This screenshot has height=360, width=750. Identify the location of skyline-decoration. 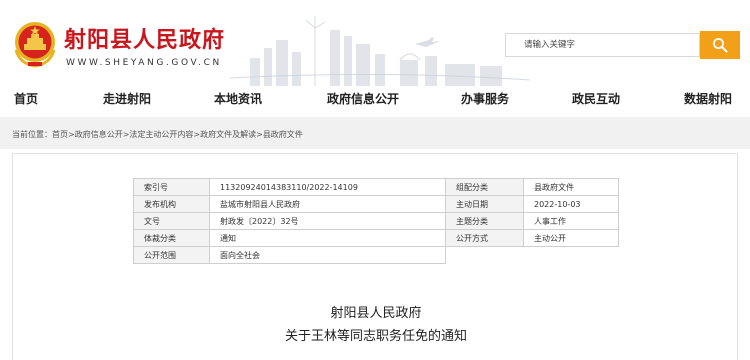
(380, 51).